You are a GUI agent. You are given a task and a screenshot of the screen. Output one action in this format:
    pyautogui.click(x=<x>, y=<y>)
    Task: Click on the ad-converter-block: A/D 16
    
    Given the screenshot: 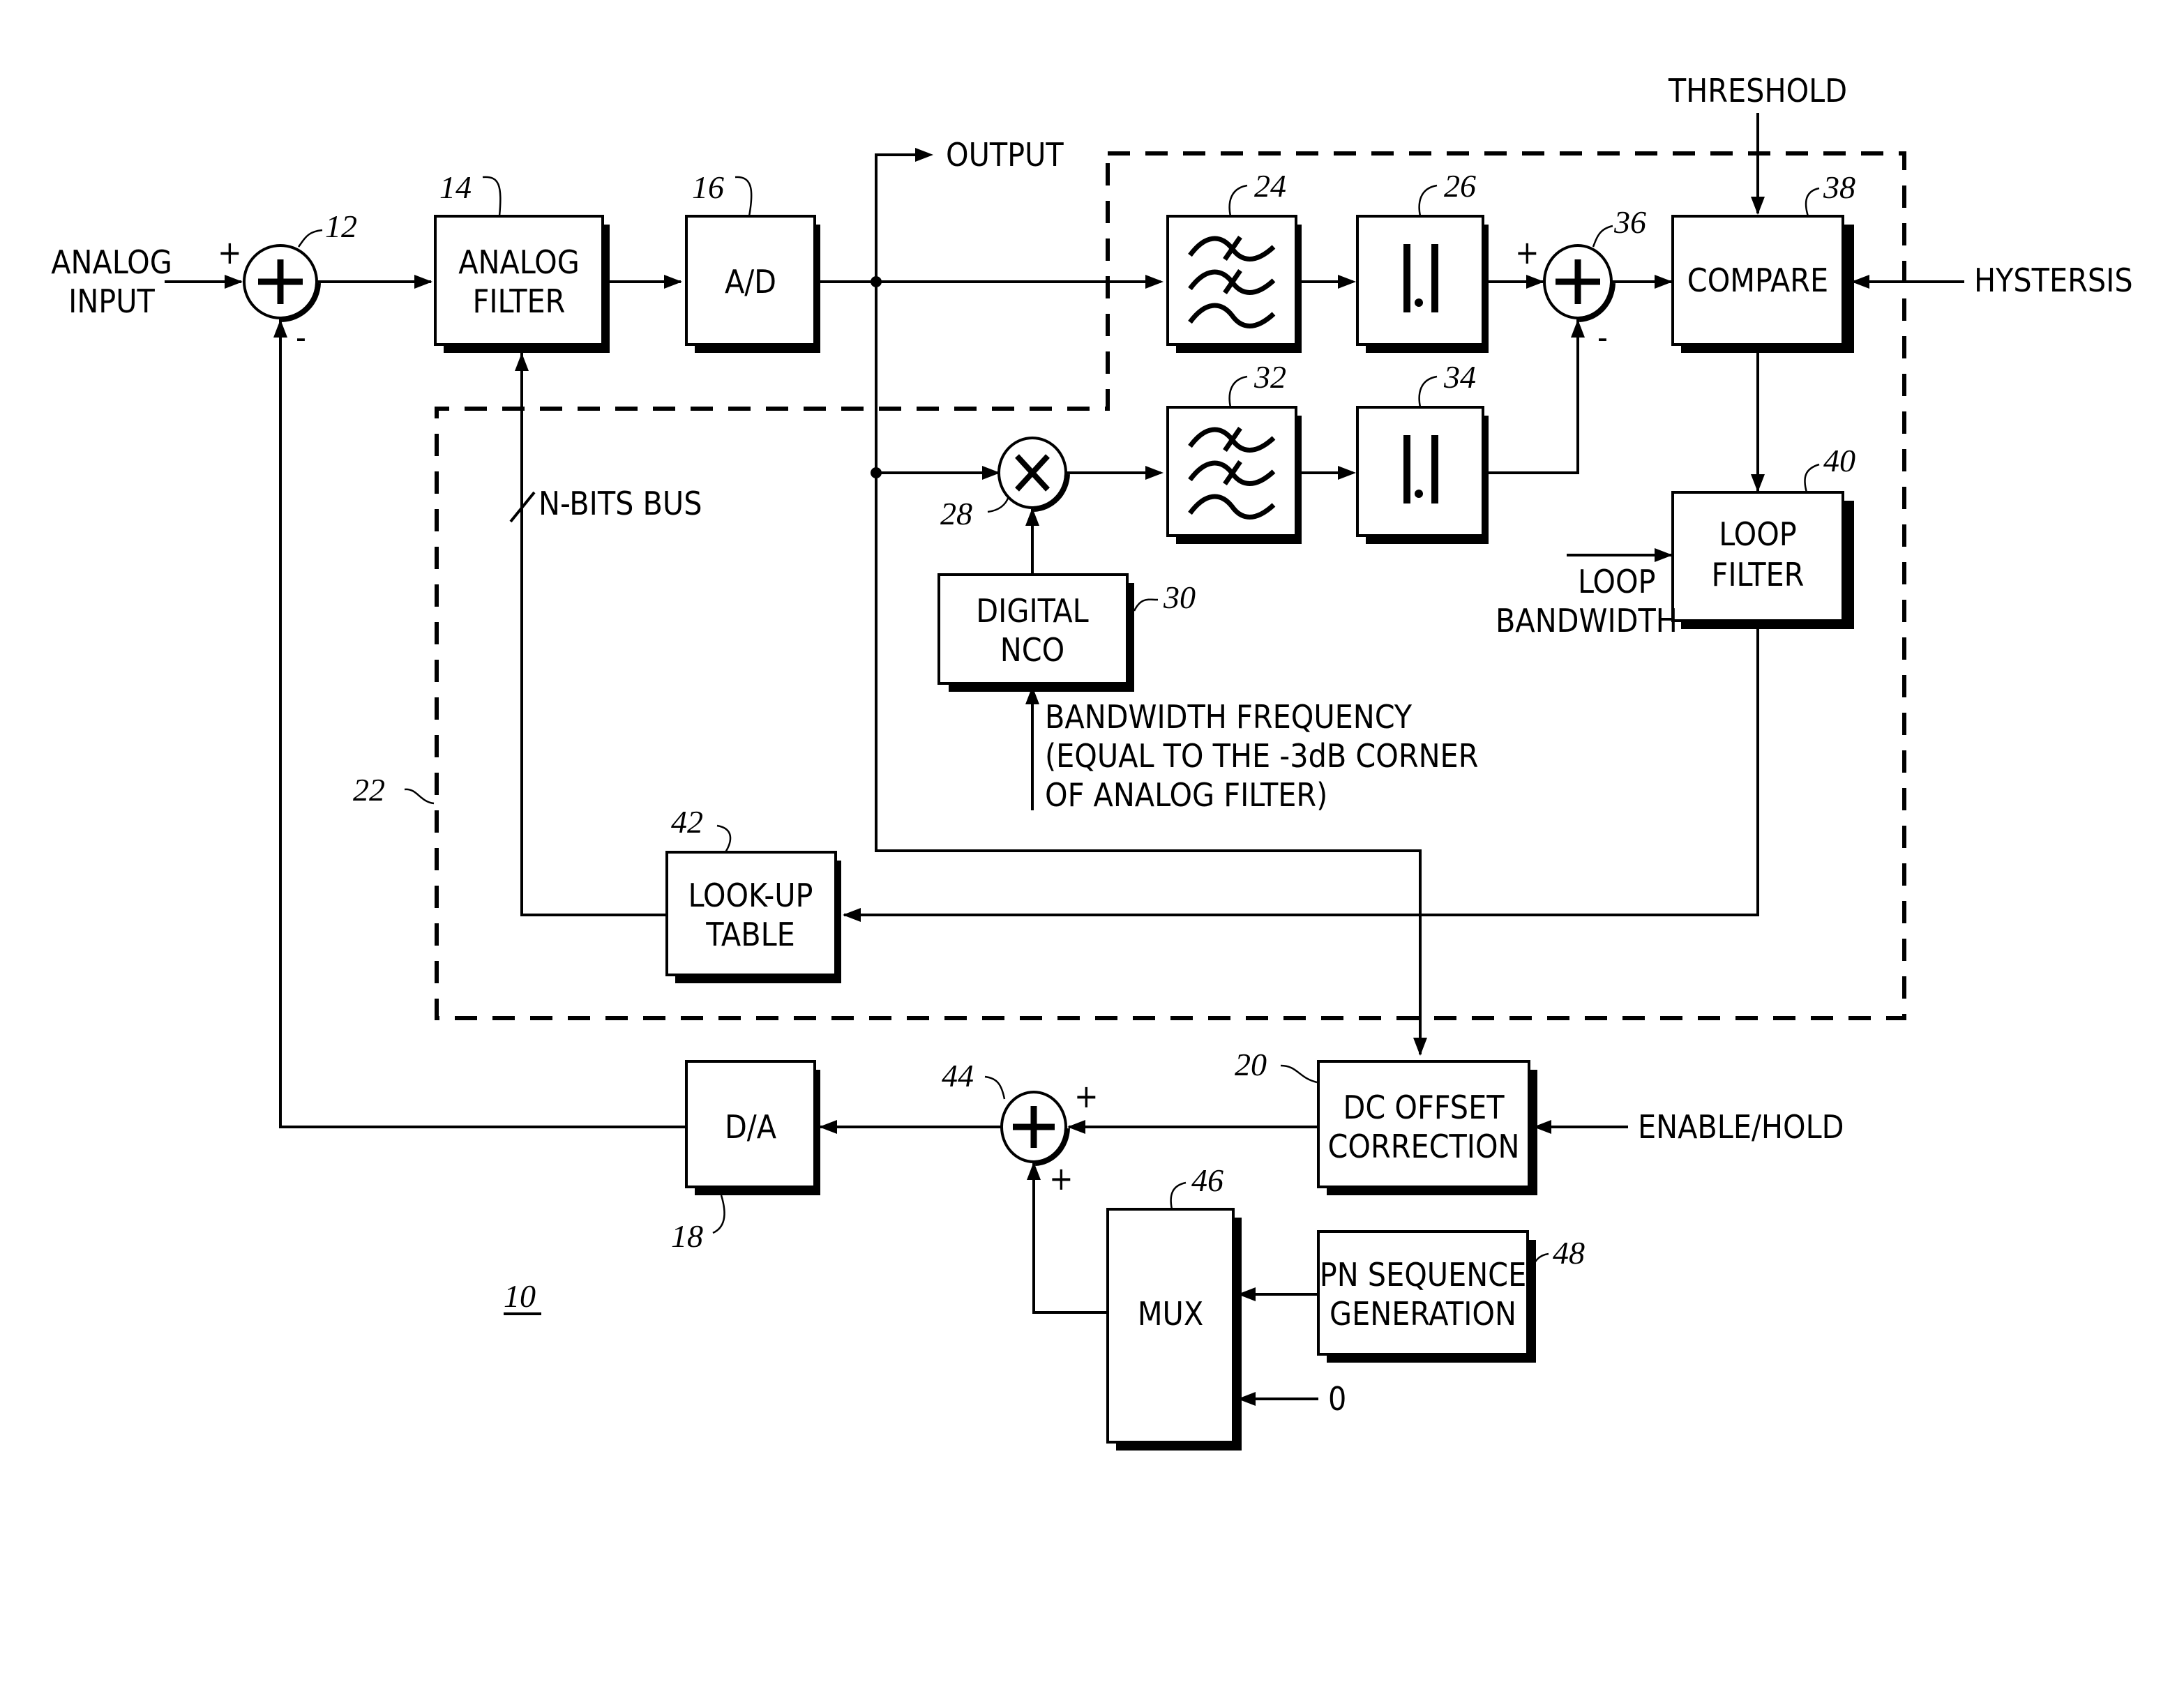 What is the action you would take?
    pyautogui.click(x=752, y=261)
    